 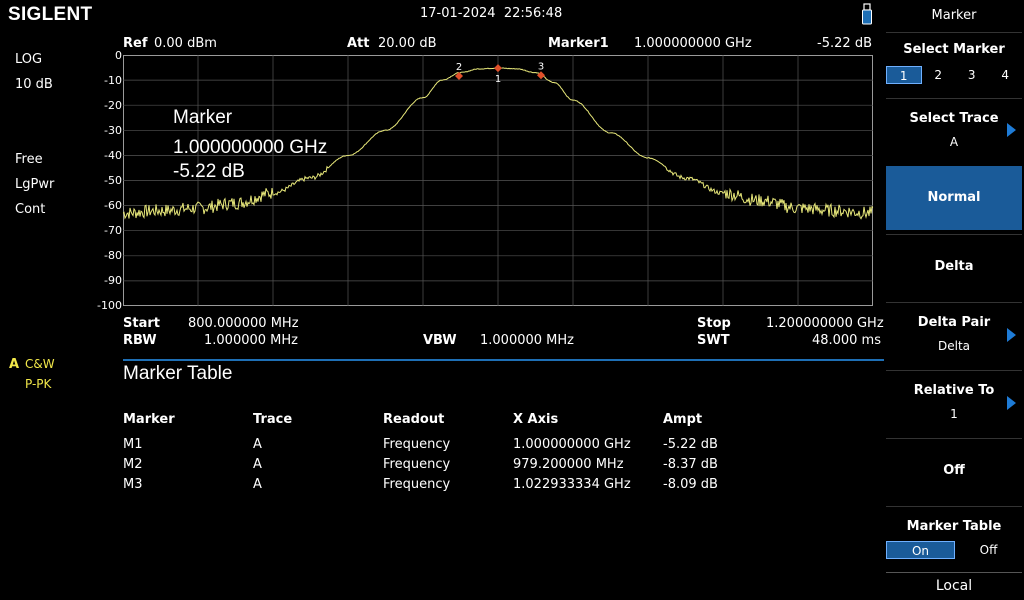 What do you see at coordinates (440, 340) in the screenshot?
I see `vbw-label: VBW` at bounding box center [440, 340].